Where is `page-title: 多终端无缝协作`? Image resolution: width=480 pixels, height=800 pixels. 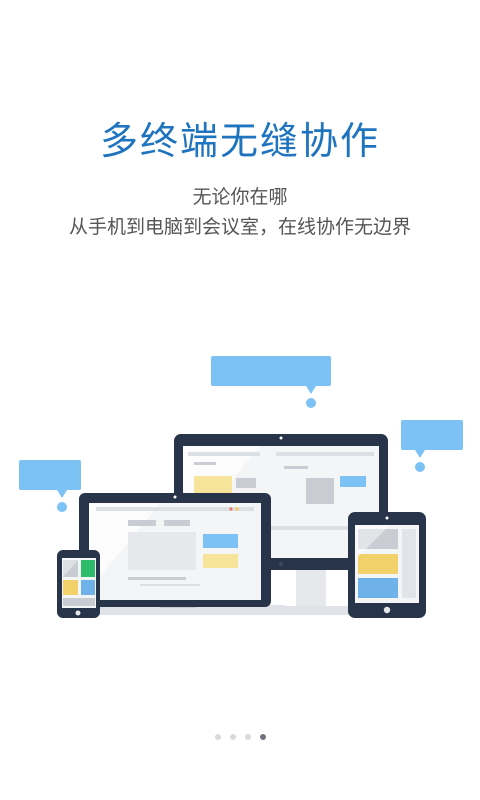 page-title: 多终端无缝协作 is located at coordinates (239, 141).